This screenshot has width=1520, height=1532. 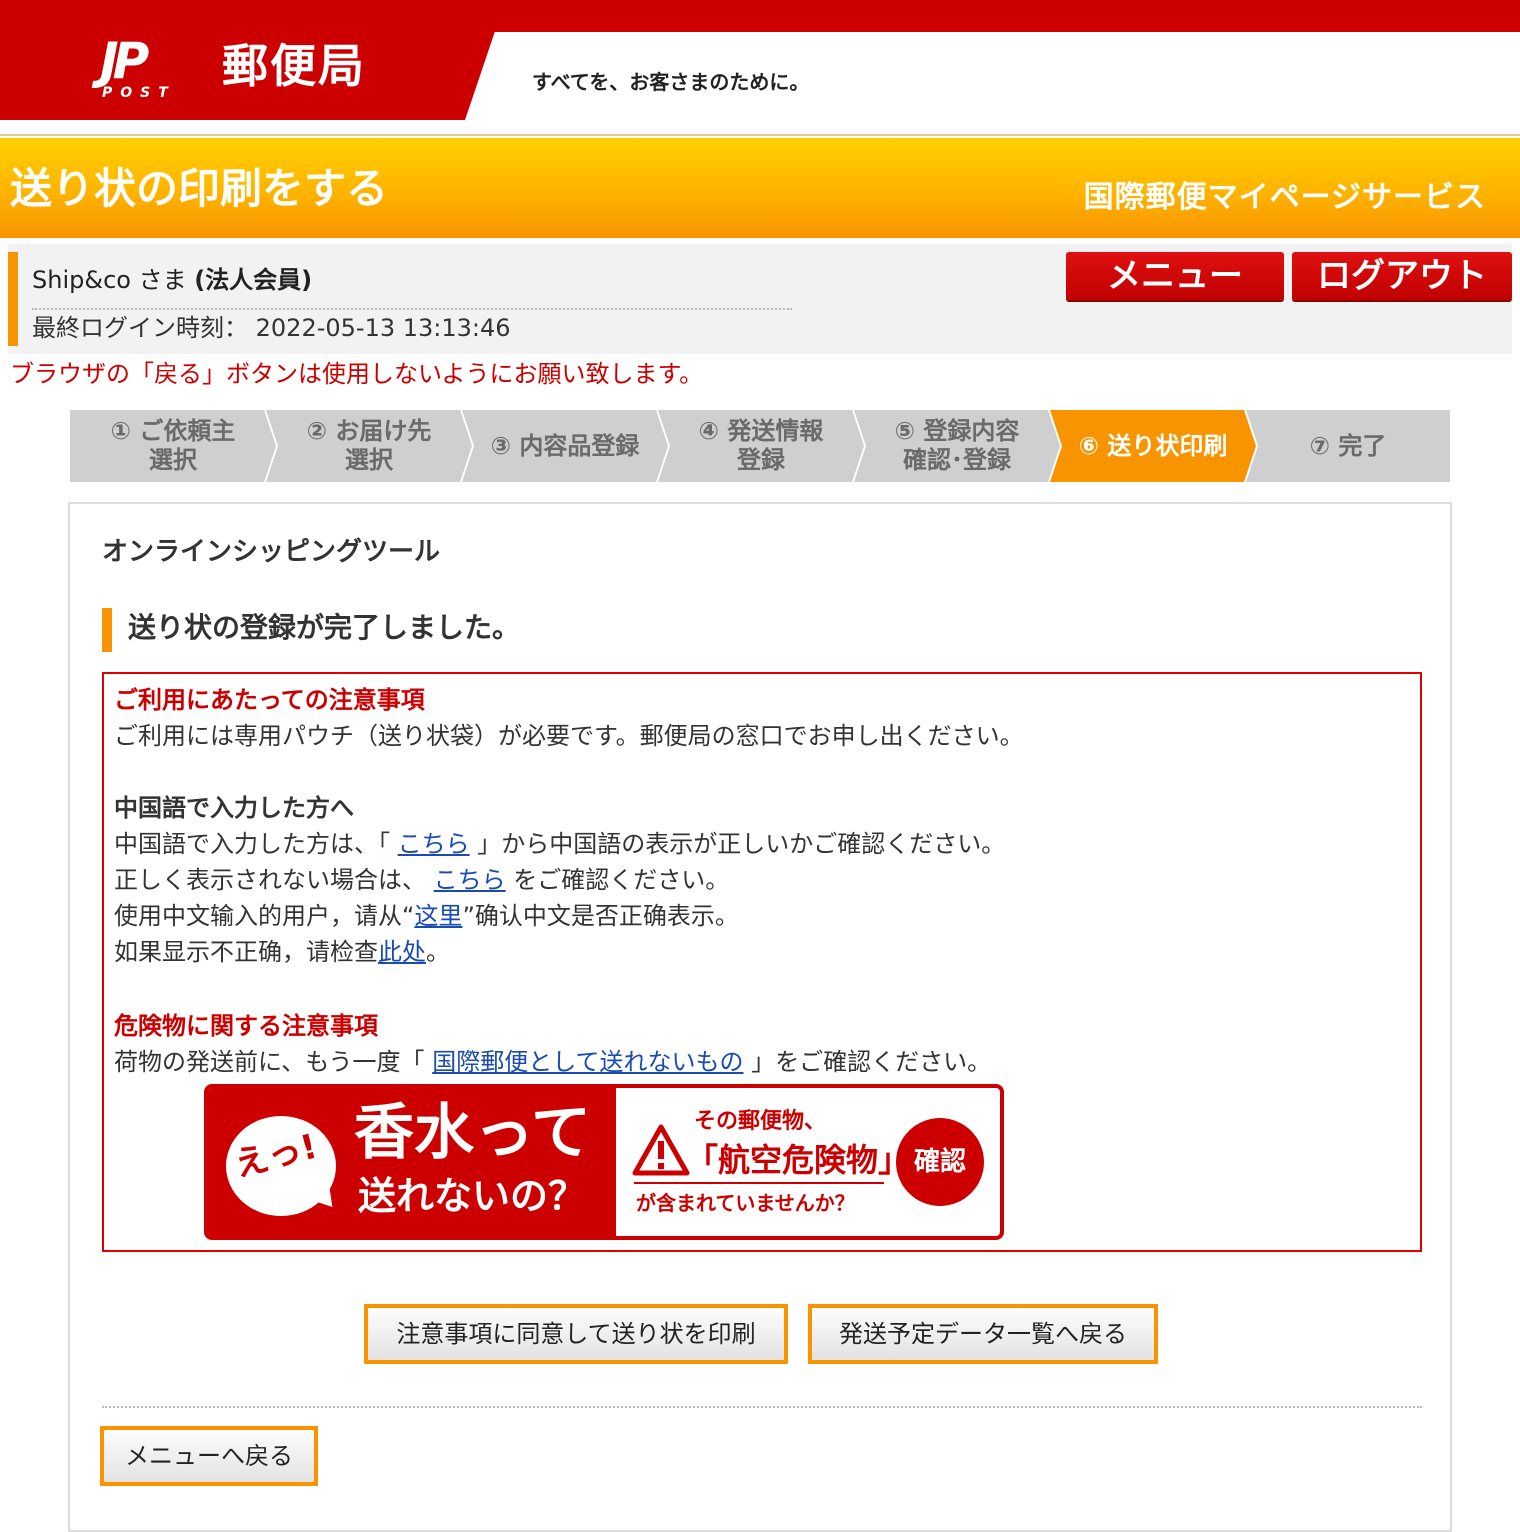 I want to click on step-4: ④ 発送情報 登録, so click(x=761, y=446).